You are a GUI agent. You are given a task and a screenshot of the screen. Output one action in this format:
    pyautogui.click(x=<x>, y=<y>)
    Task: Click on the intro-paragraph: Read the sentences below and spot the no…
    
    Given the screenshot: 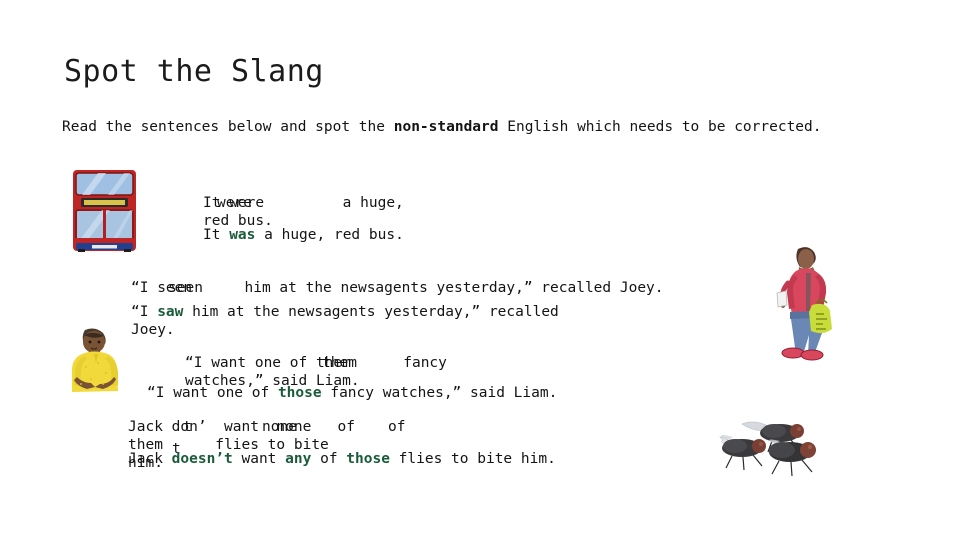 What is the action you would take?
    pyautogui.click(x=482, y=127)
    